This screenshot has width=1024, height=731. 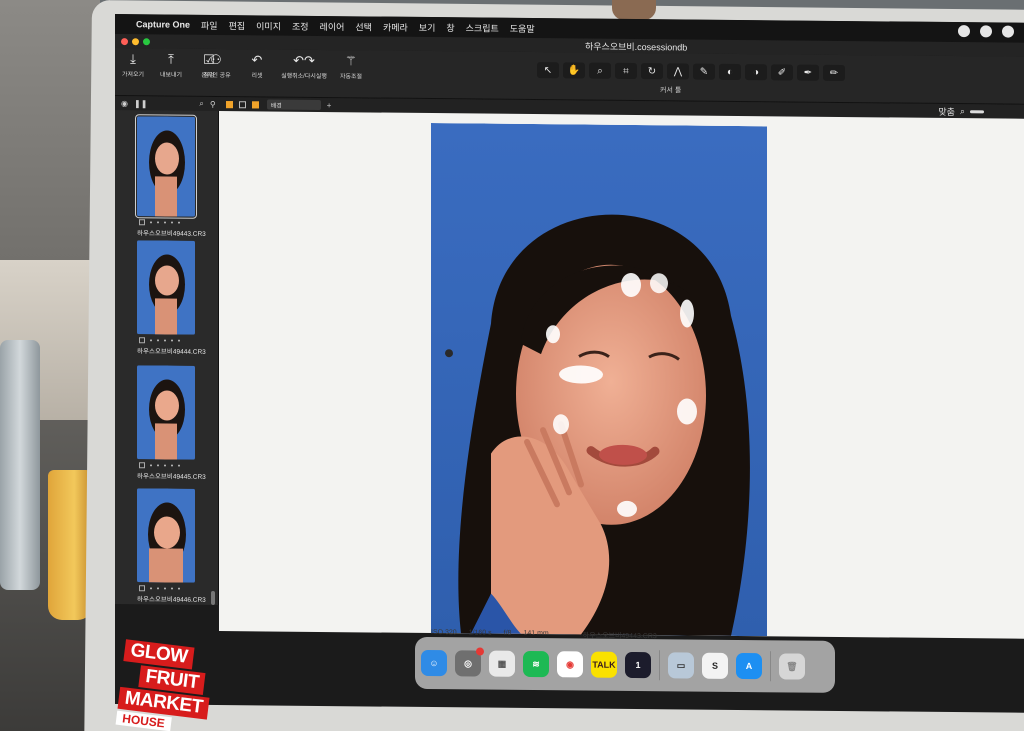 I want to click on finder-app-icon: ☺, so click(x=434, y=663).